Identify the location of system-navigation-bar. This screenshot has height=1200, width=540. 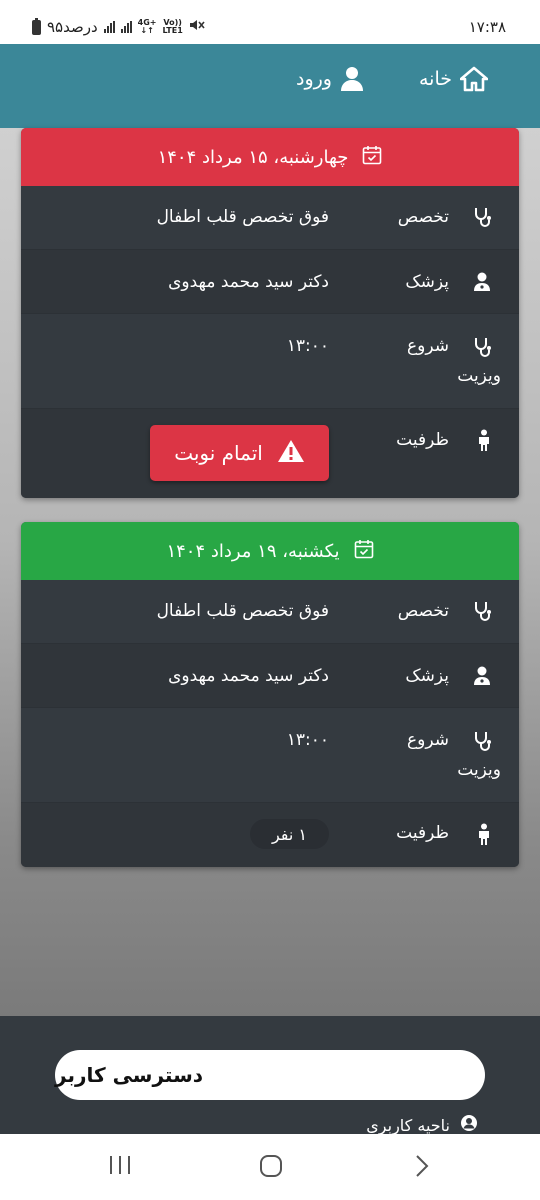
(270, 1167).